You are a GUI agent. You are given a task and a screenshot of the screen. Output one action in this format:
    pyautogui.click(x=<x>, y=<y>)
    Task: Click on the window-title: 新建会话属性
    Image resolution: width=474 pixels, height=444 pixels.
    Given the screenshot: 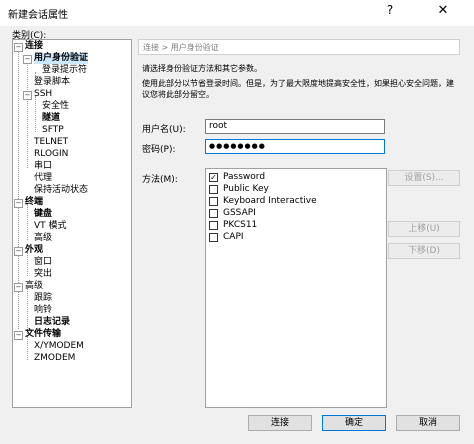 What is the action you would take?
    pyautogui.click(x=38, y=15)
    